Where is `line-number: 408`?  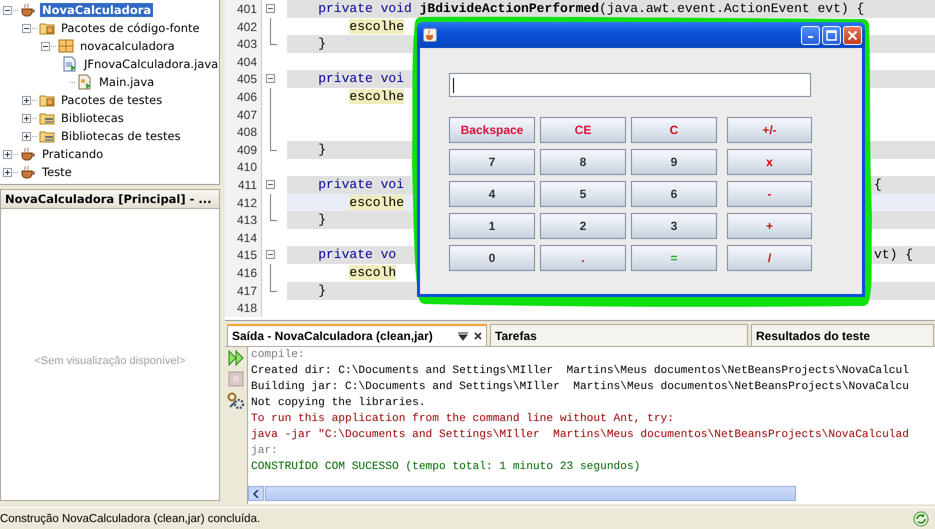
line-number: 408 is located at coordinates (243, 132).